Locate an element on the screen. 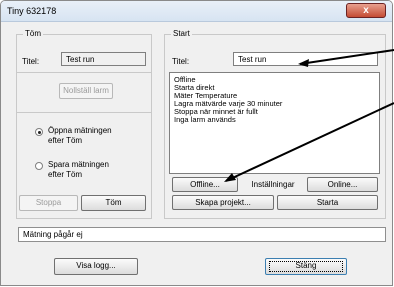 This screenshot has height=287, width=394. start-title-input: Test run is located at coordinates (305, 59).